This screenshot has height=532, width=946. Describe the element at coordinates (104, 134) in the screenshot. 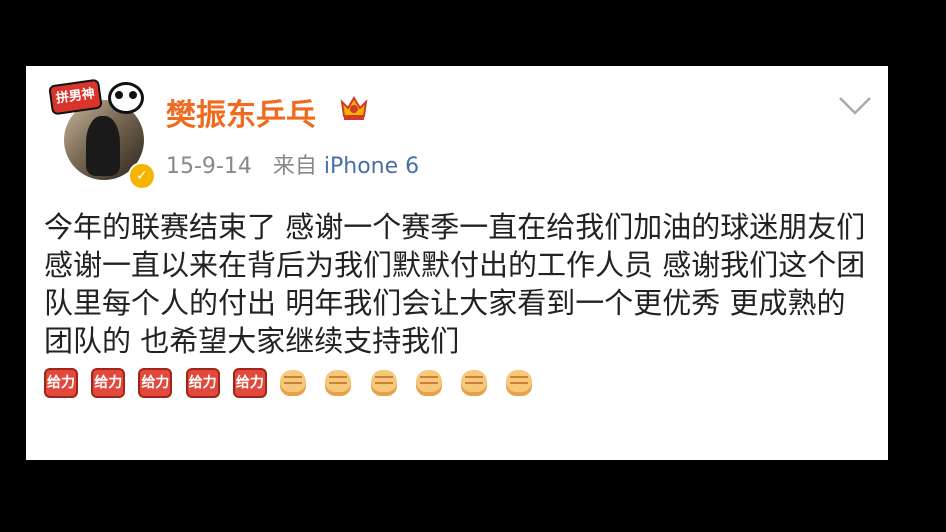

I see `avatar: 拼男神 ✓` at that location.